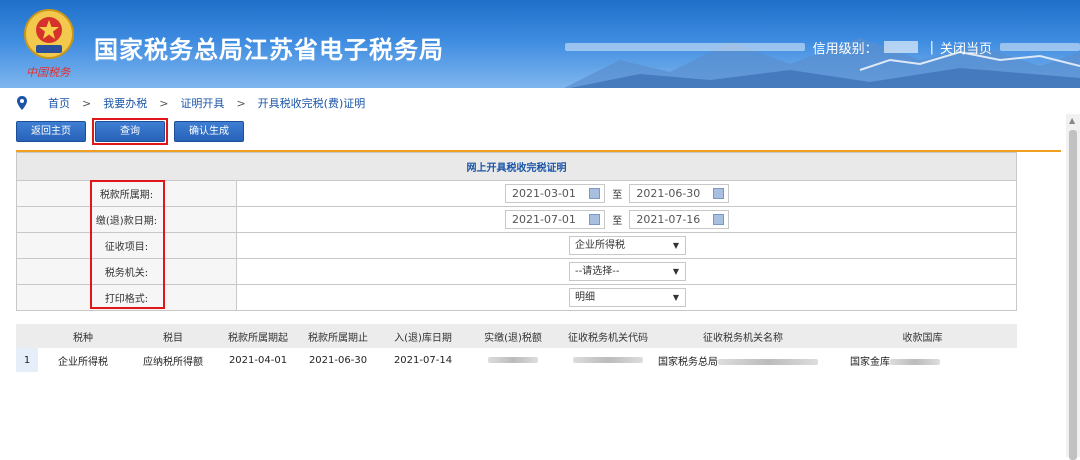 Image resolution: width=1080 pixels, height=460 pixels. Describe the element at coordinates (688, 362) in the screenshot. I see `office-name-prefix: 国家税务总局` at that location.